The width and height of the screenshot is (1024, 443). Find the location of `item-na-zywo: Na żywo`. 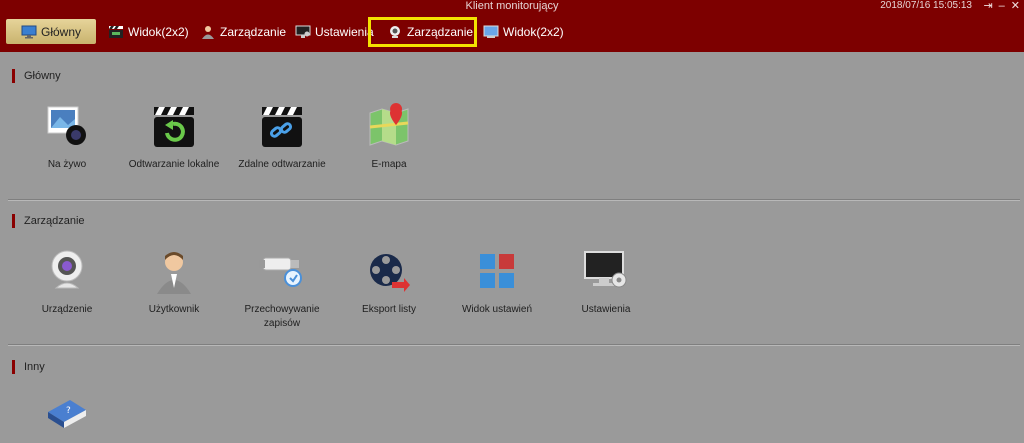

item-na-zywo: Na żywo is located at coordinates (67, 137).